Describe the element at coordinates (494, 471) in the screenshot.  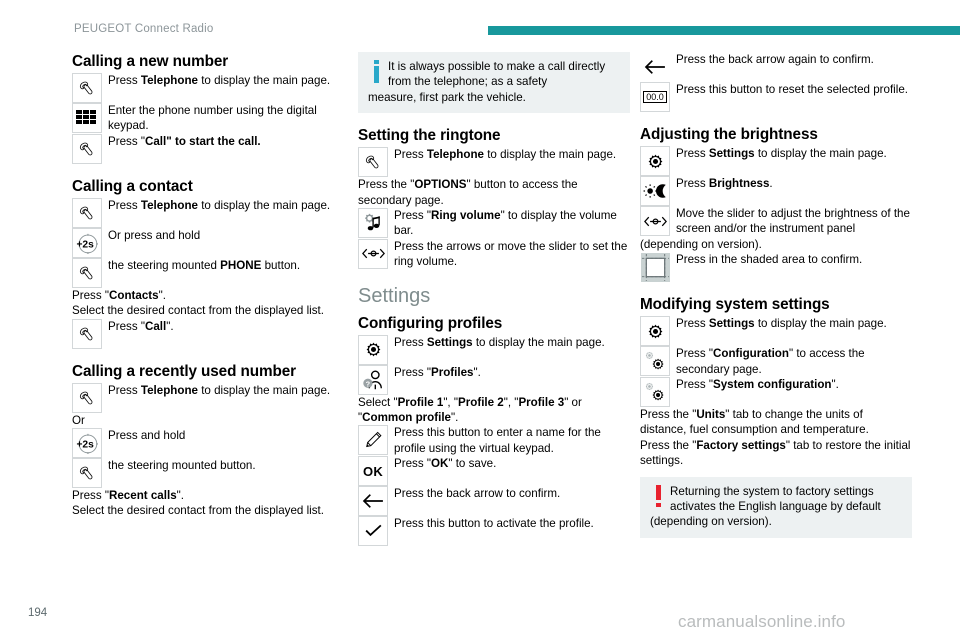
I see `step-press-ok: OK Press "OK" to save.` at that location.